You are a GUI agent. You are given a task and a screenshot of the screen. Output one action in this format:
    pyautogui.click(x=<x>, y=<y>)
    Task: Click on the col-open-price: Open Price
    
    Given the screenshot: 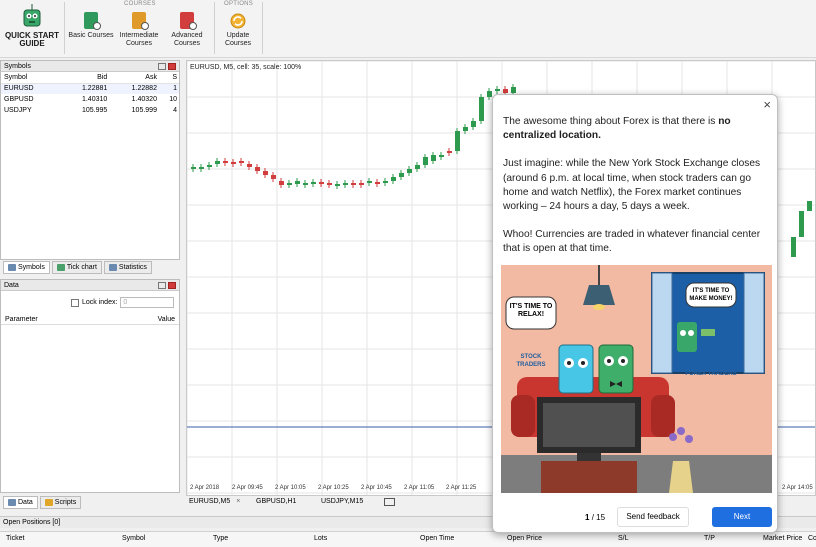 What is the action you would take?
    pyautogui.click(x=524, y=538)
    